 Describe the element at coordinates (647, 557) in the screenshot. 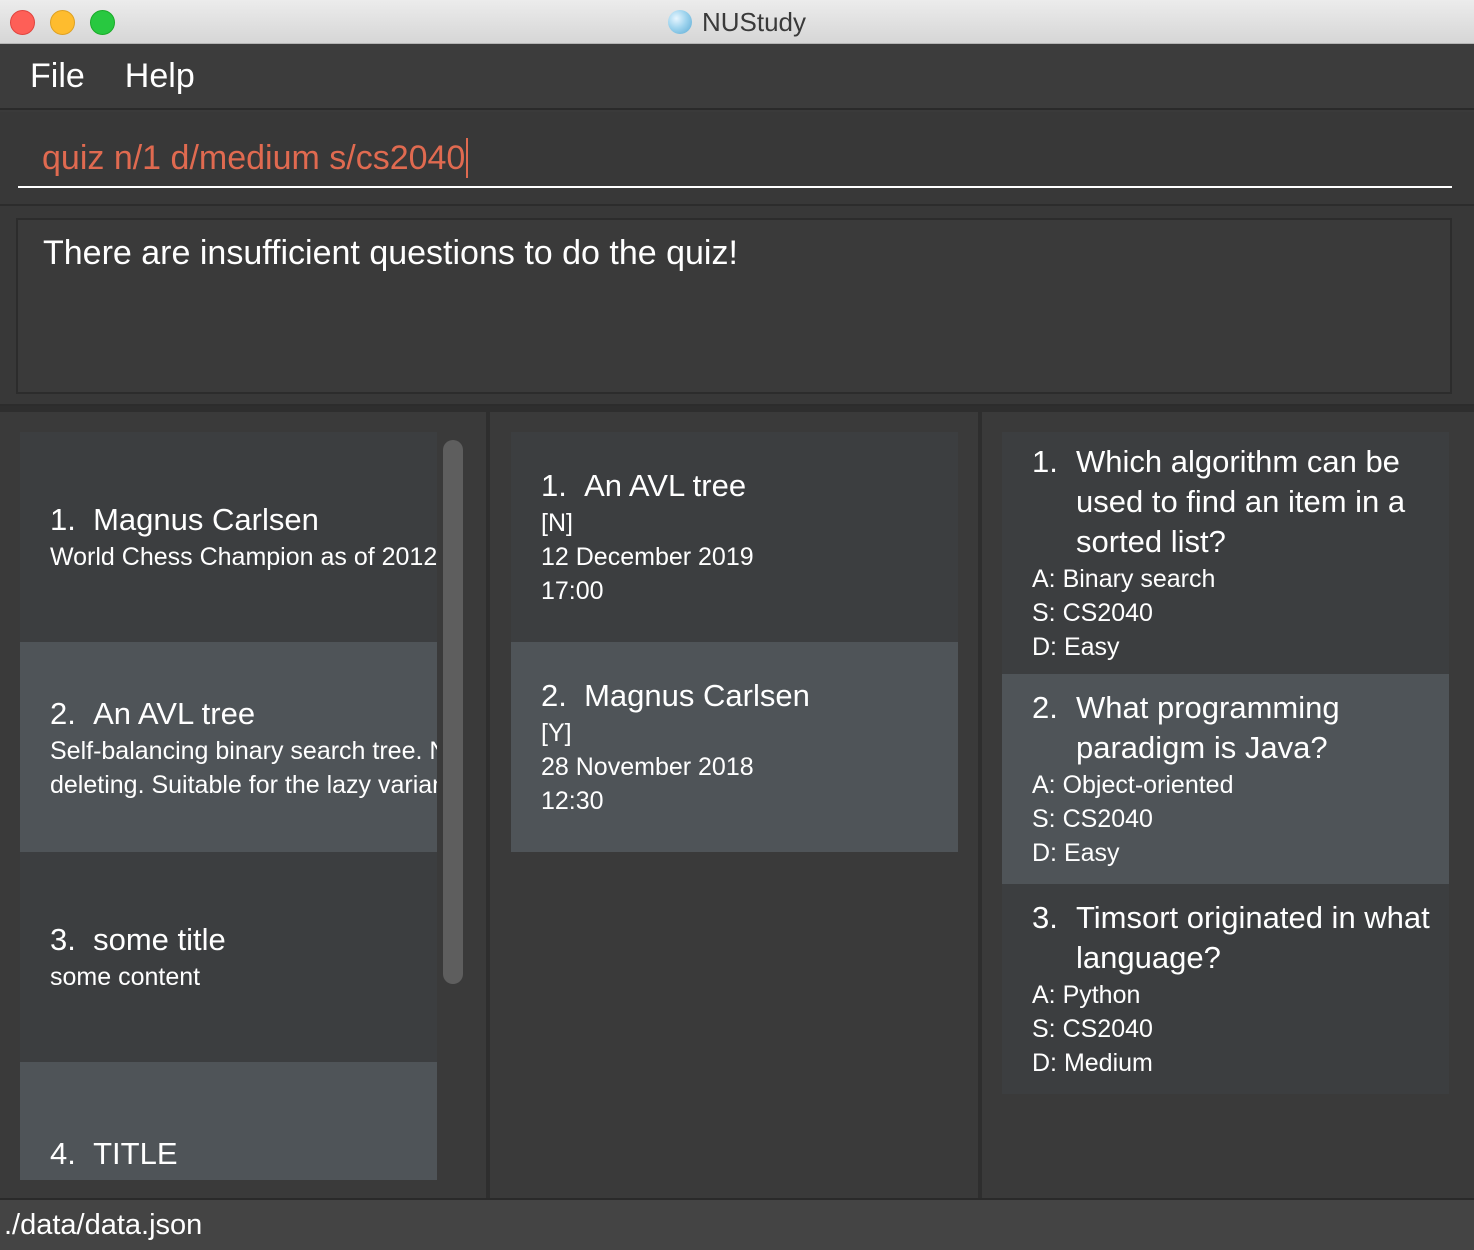

I see `revision-date: 12 December 2019` at that location.